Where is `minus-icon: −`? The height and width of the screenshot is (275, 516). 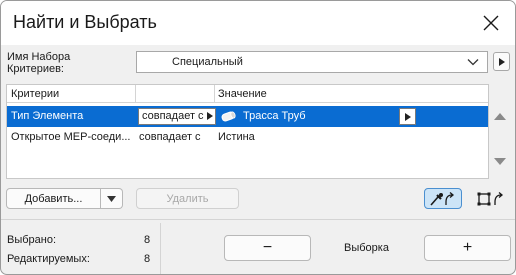
minus-icon: − is located at coordinates (267, 247).